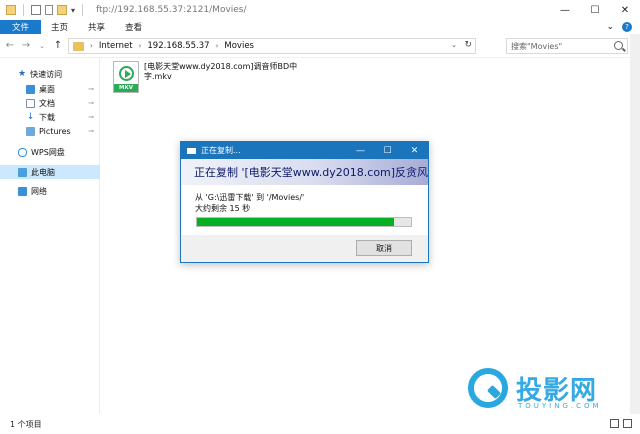 This screenshot has width=640, height=434. Describe the element at coordinates (223, 208) in the screenshot. I see `time-remaining: 大约剩余 15 秒` at that location.